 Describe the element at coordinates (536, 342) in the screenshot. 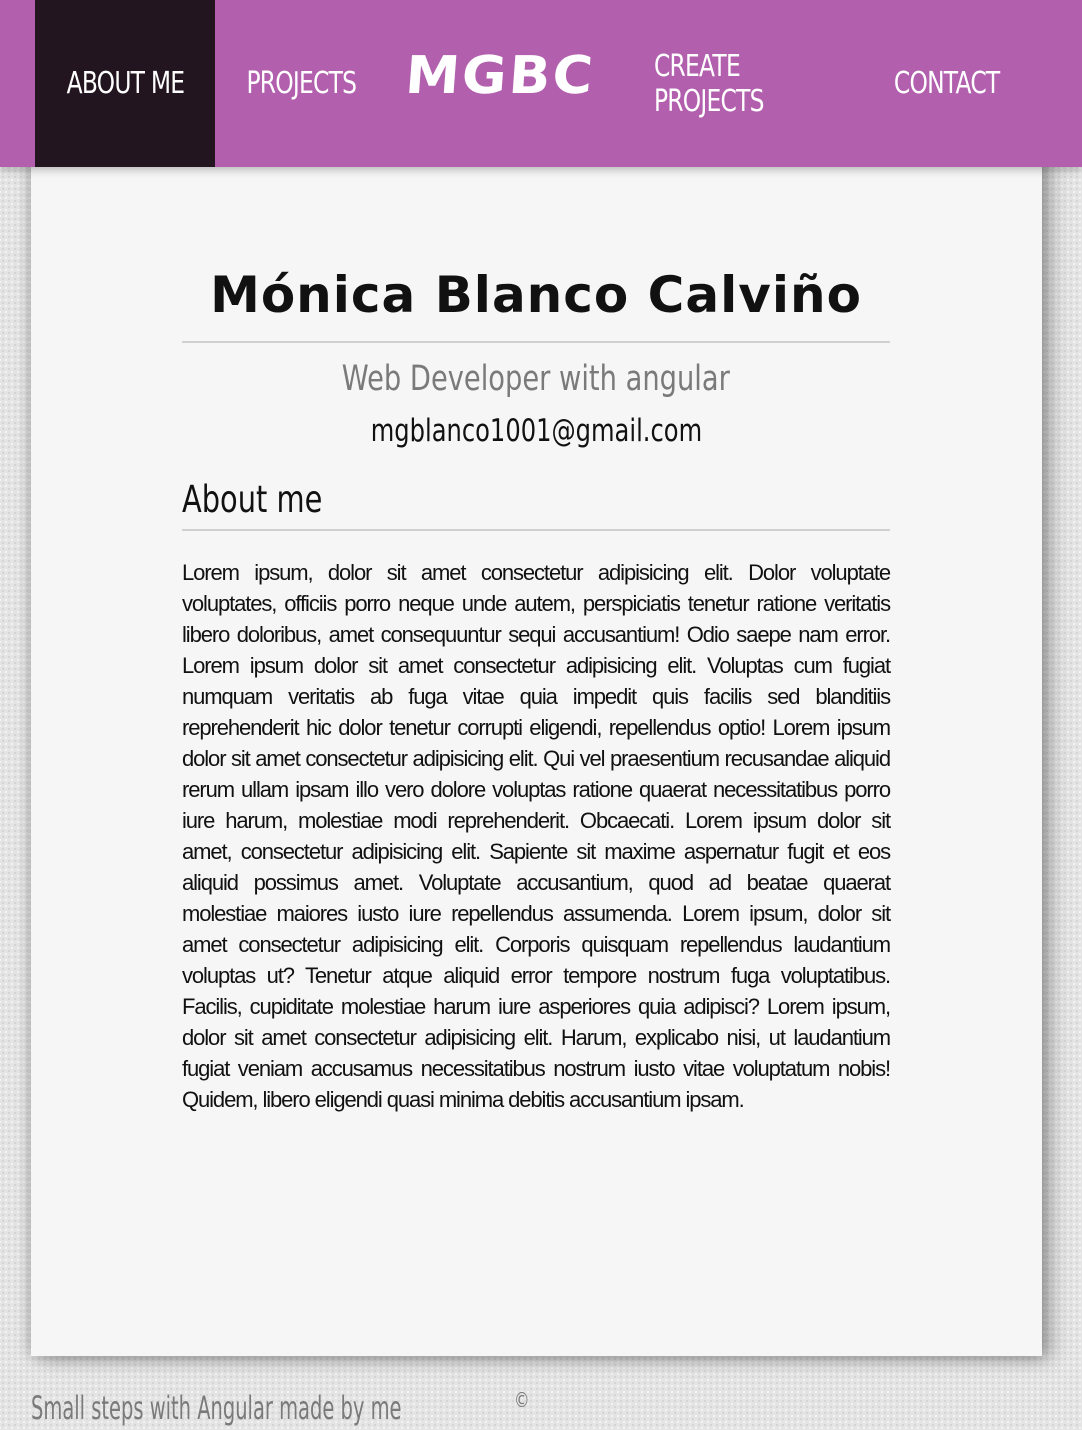

I see `name-divider` at that location.